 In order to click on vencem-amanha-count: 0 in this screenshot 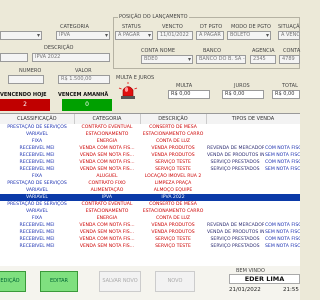, I will do `click(87, 104)`.